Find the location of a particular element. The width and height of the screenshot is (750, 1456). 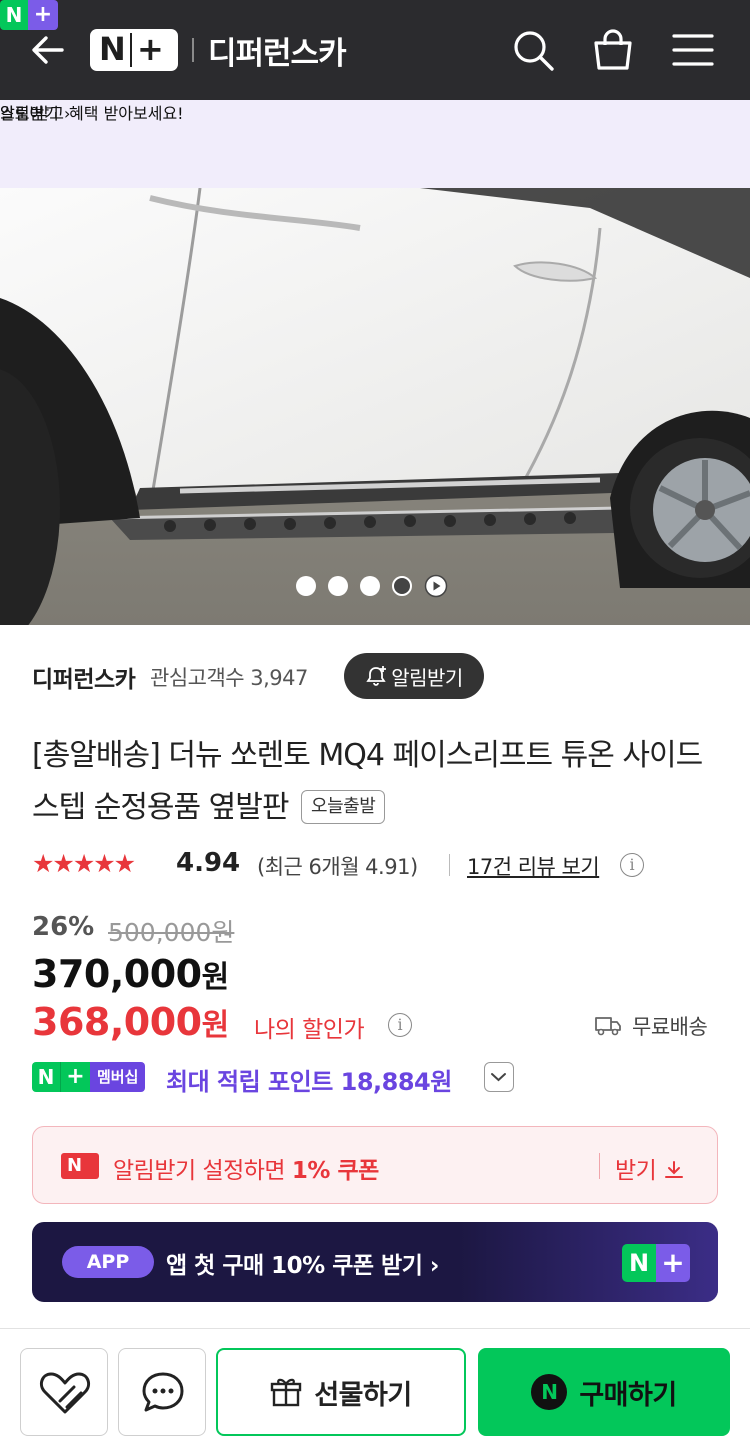

buy-button: N 구매하기 is located at coordinates (604, 1392).